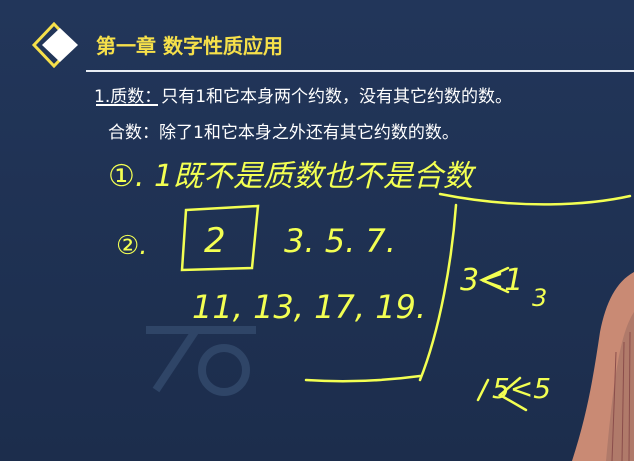 Image resolution: width=634 pixels, height=461 pixels. Describe the element at coordinates (539, 298) in the screenshot. I see `ink-factor-1b: 3` at that location.